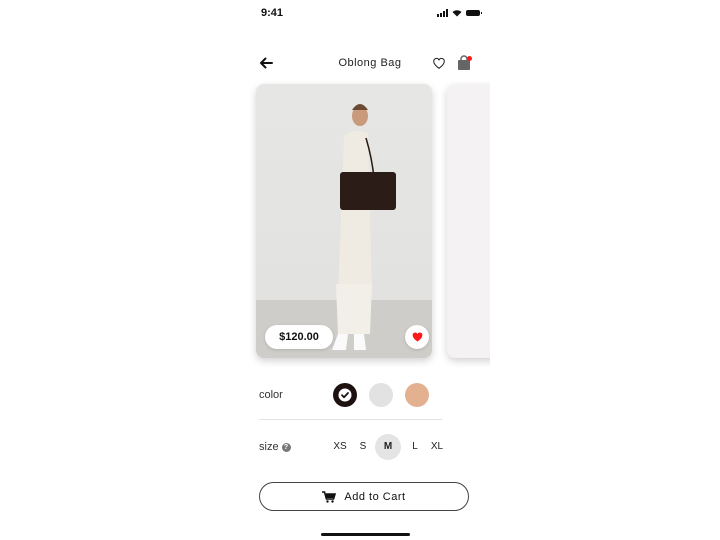  Describe the element at coordinates (474, 13) in the screenshot. I see `battery-icon` at that location.